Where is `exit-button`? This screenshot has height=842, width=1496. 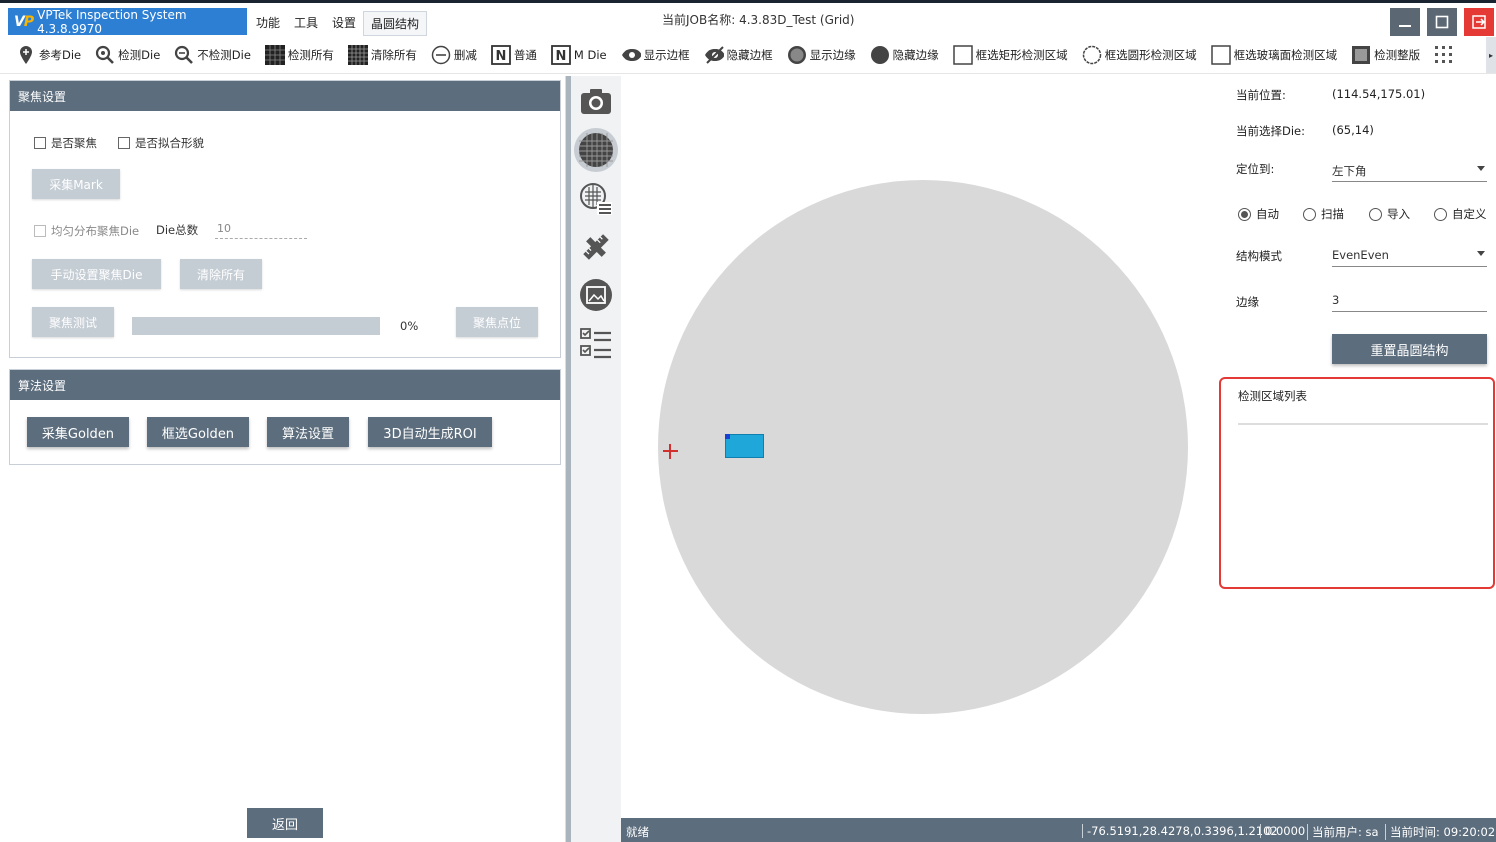 exit-button is located at coordinates (1479, 22).